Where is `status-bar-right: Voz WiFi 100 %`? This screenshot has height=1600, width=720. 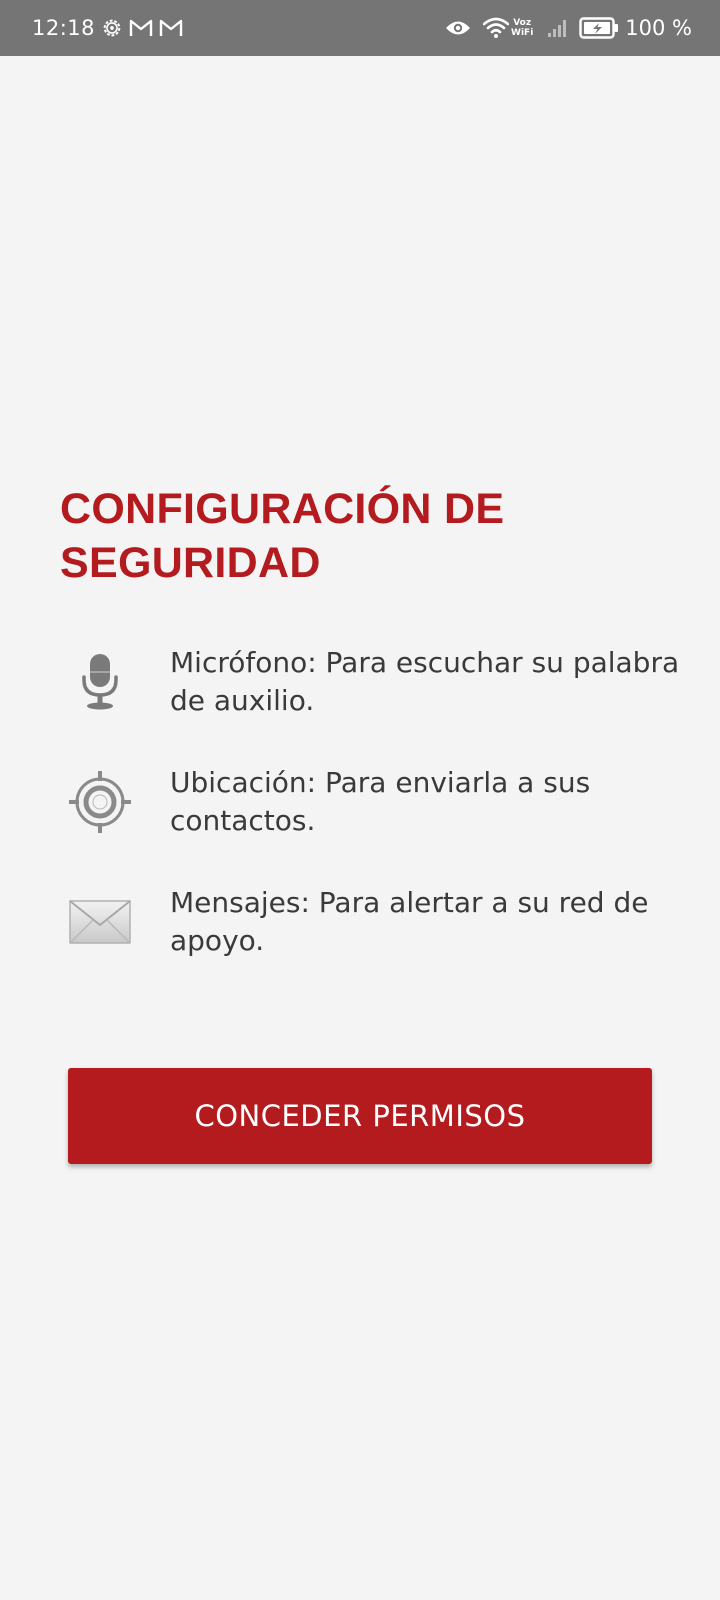
status-bar-right: Voz WiFi 100 % is located at coordinates (568, 28).